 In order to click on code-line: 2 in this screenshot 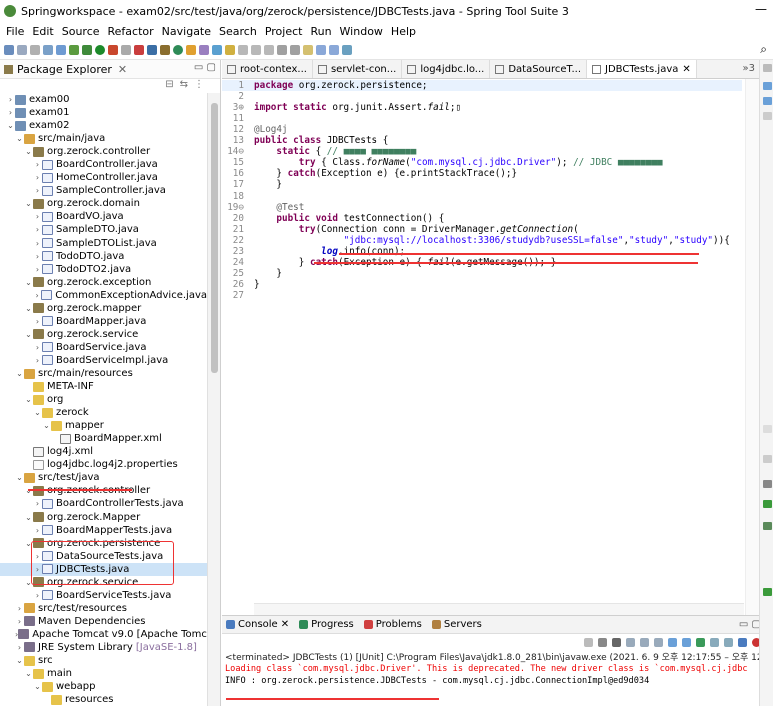, I will do `click(482, 96)`.